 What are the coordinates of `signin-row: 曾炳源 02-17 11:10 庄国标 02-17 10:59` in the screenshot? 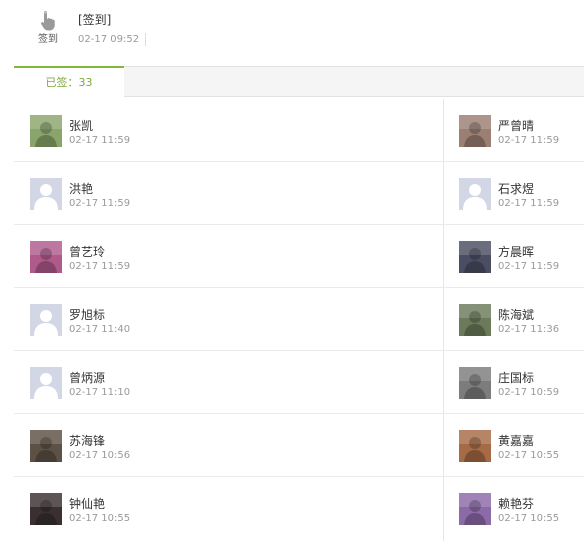 It's located at (299, 382).